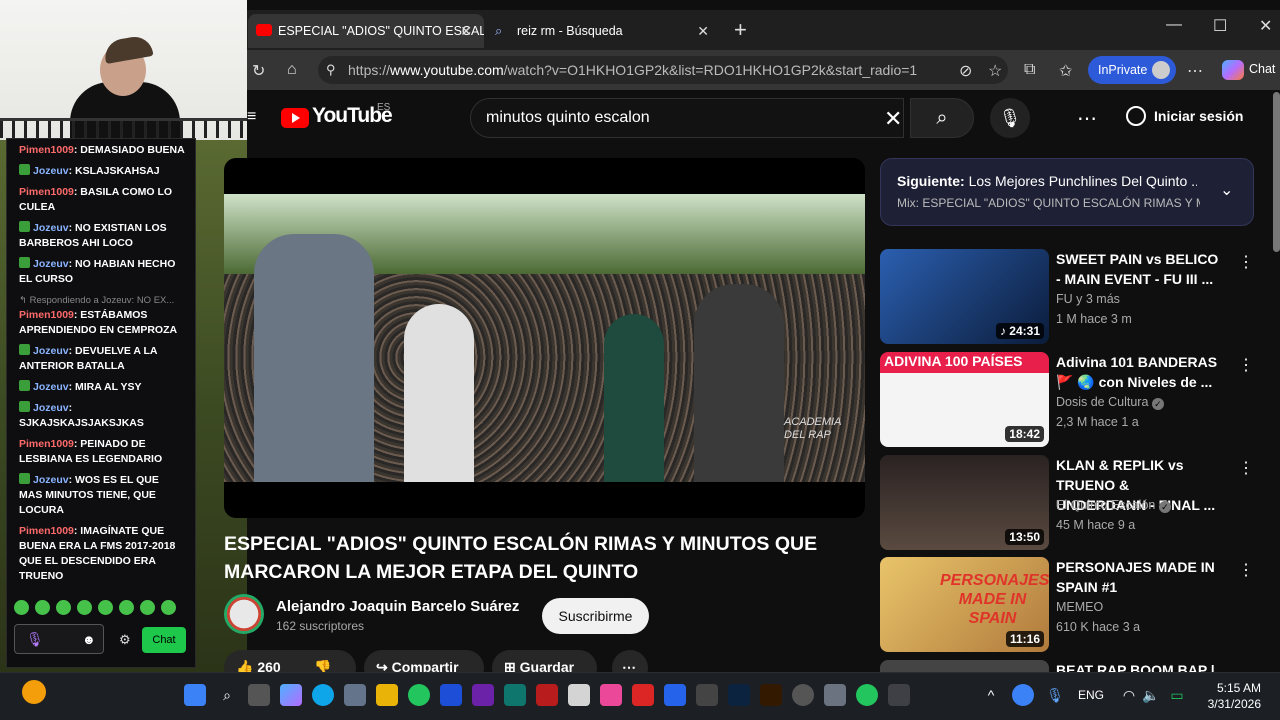  What do you see at coordinates (1151, 695) in the screenshot?
I see `volume-icon: 🔈` at bounding box center [1151, 695].